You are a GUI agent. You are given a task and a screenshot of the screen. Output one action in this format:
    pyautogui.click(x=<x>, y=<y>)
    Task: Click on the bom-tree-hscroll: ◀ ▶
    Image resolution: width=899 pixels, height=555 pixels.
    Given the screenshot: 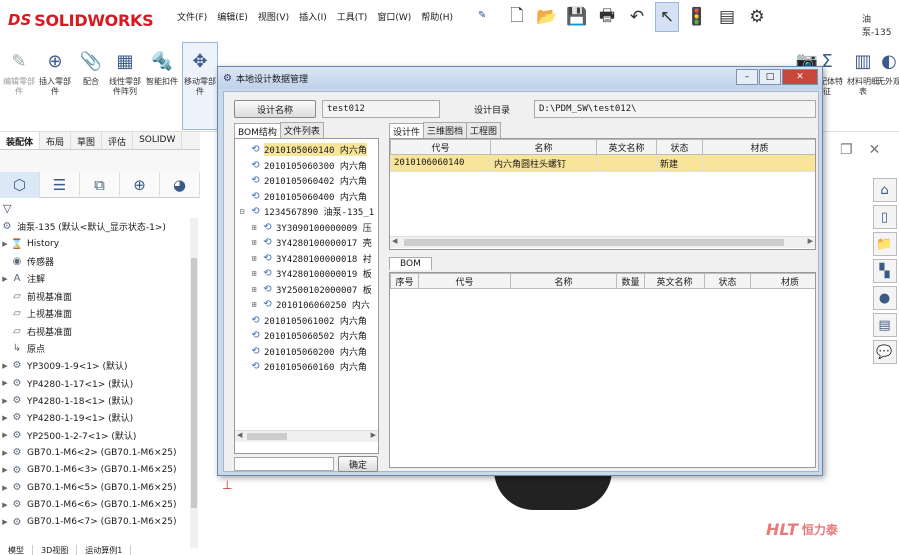 What is the action you would take?
    pyautogui.click(x=306, y=436)
    